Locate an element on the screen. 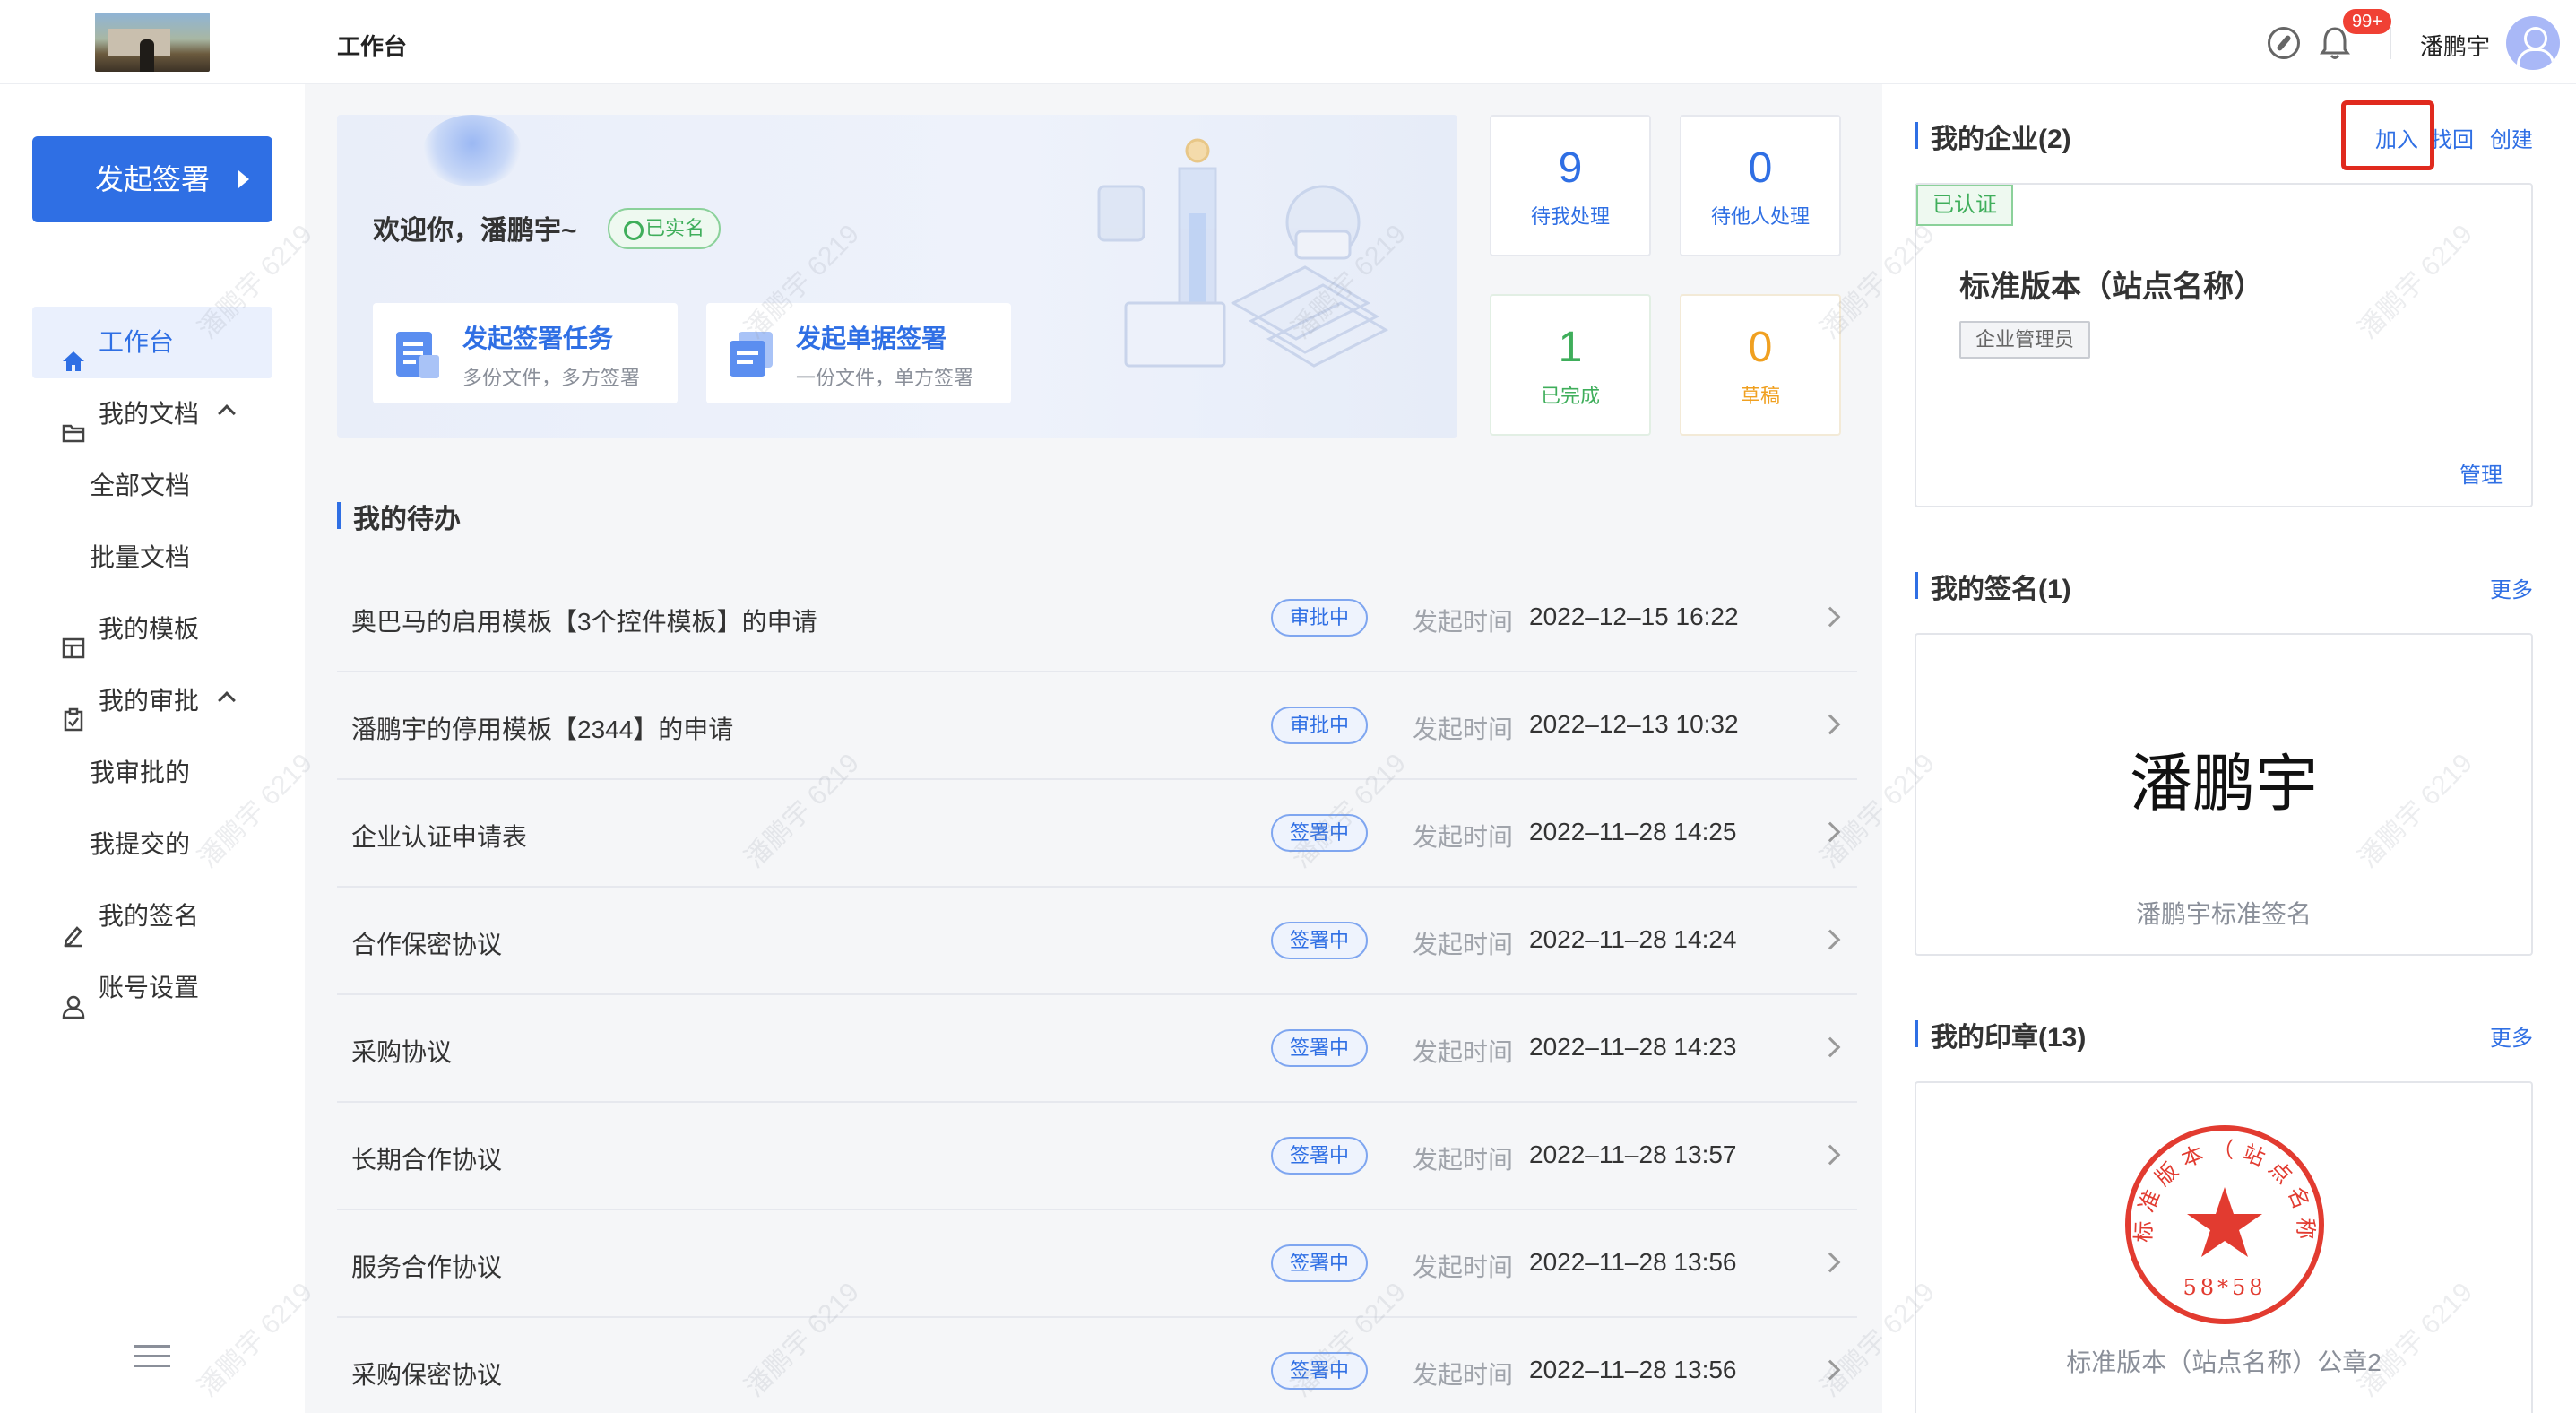 The width and height of the screenshot is (2576, 1413). collapse-menu-icon is located at coordinates (152, 1360).